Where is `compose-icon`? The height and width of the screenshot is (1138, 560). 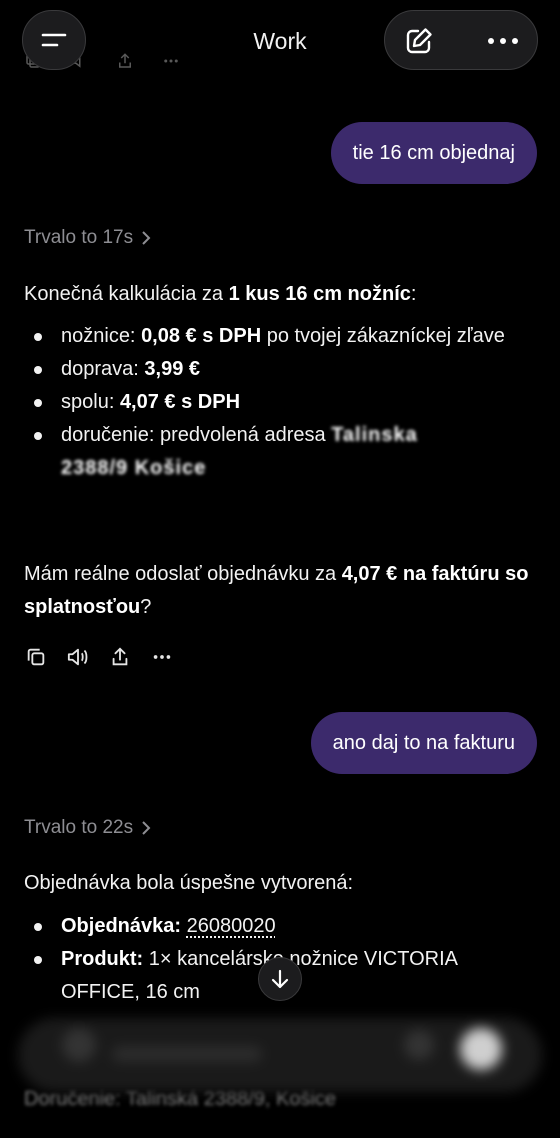 compose-icon is located at coordinates (419, 41).